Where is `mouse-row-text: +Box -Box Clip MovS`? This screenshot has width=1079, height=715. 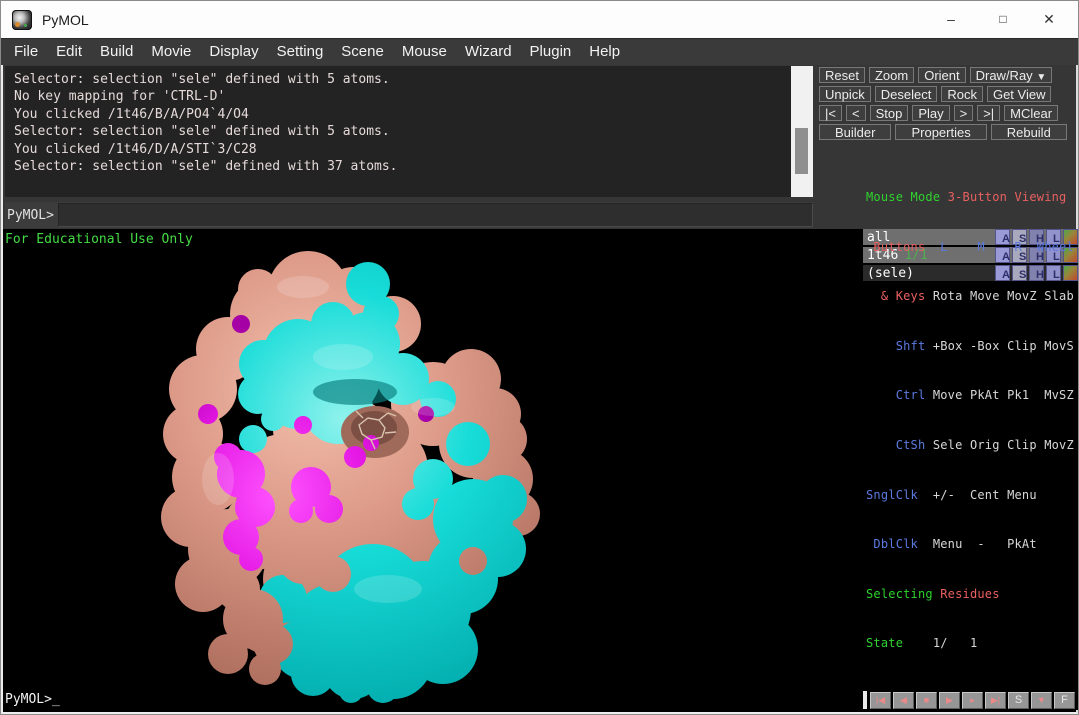 mouse-row-text: +Box -Box Clip MovS is located at coordinates (999, 345).